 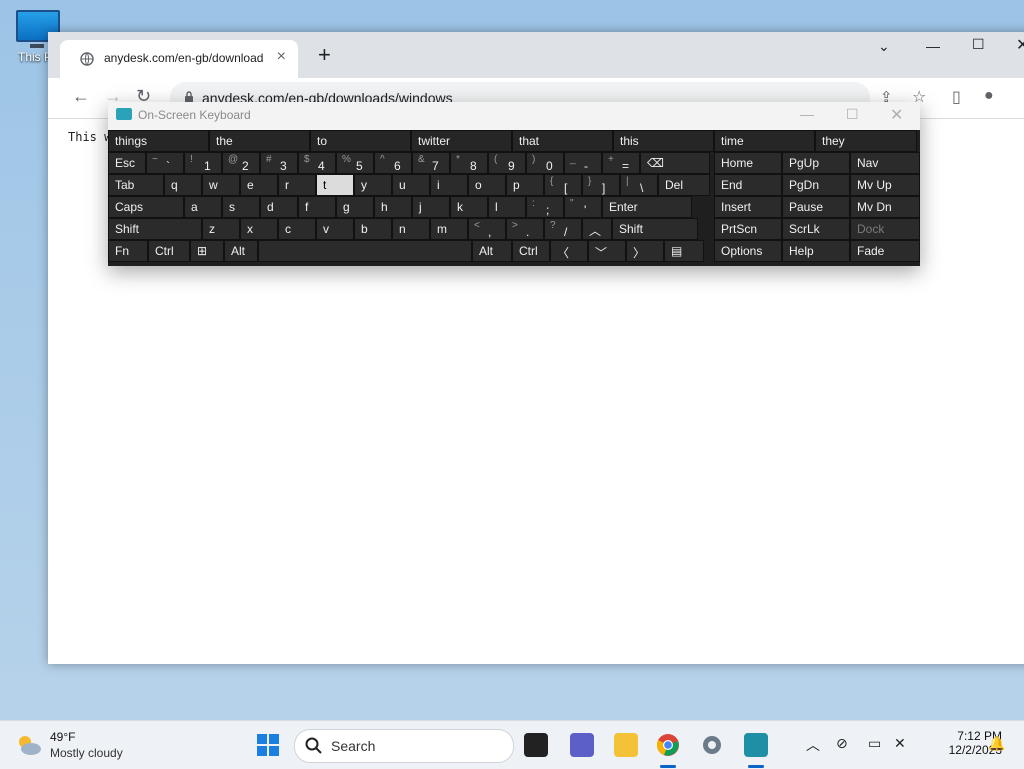 What do you see at coordinates (259, 141) in the screenshot?
I see `prediction-the: the` at bounding box center [259, 141].